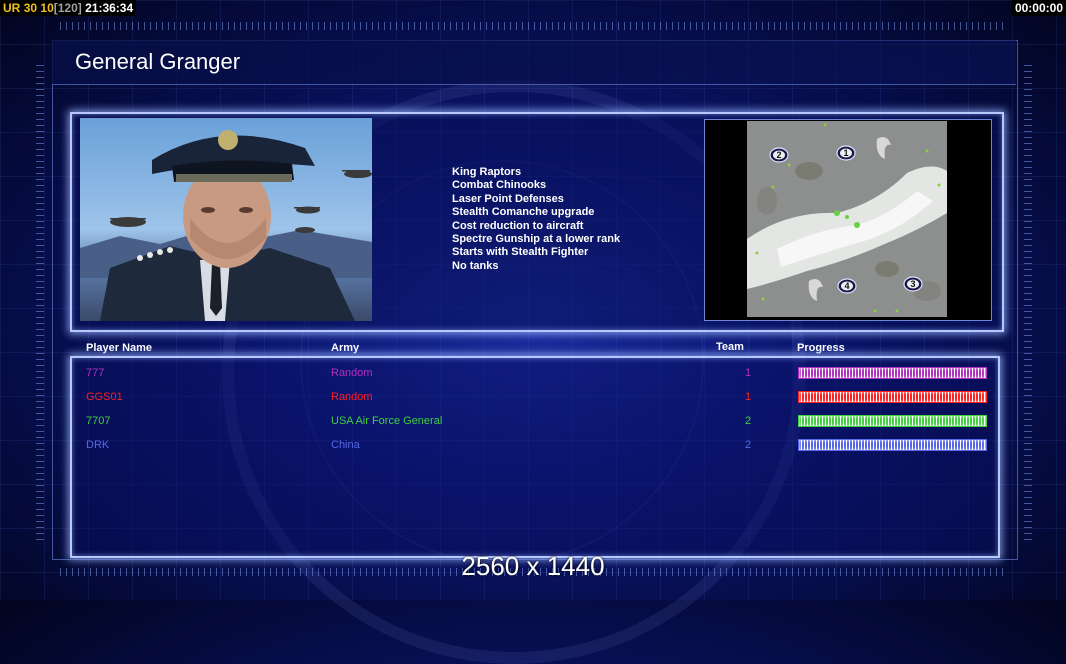 The image size is (1066, 664). Describe the element at coordinates (533, 422) in the screenshot. I see `table-row: 7707 USA Air Force General 2` at that location.